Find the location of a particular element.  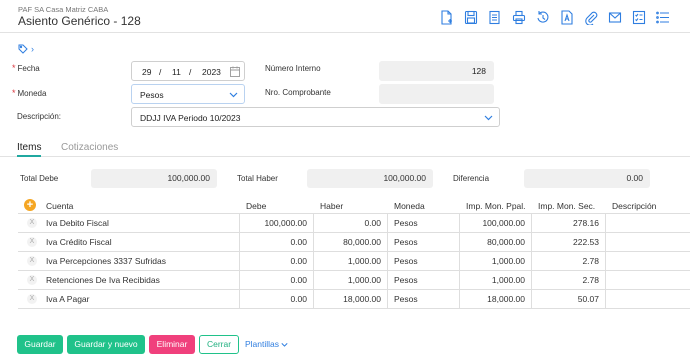

list-icon is located at coordinates (663, 18).